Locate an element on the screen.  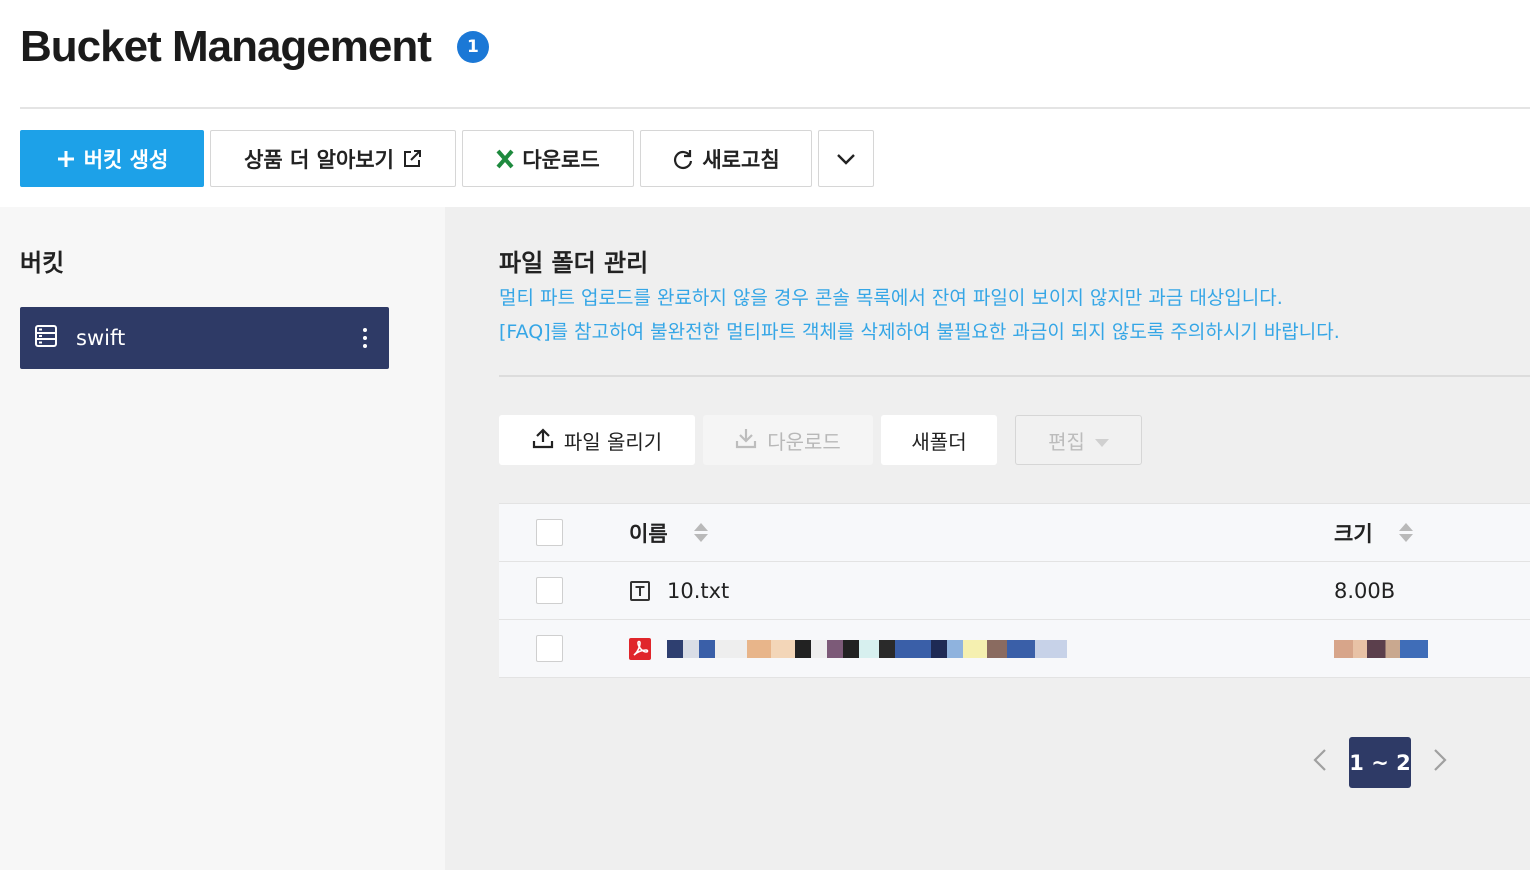
file-folder-title: 파일 폴더 관리 is located at coordinates (574, 263).